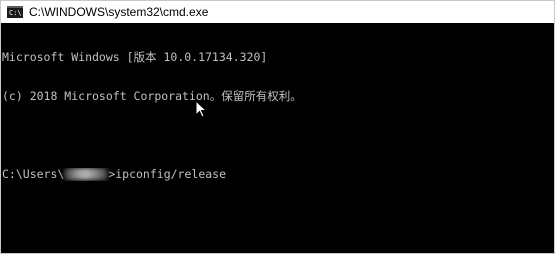  What do you see at coordinates (33, 174) in the screenshot?
I see `prompt-path: C:\Users\` at bounding box center [33, 174].